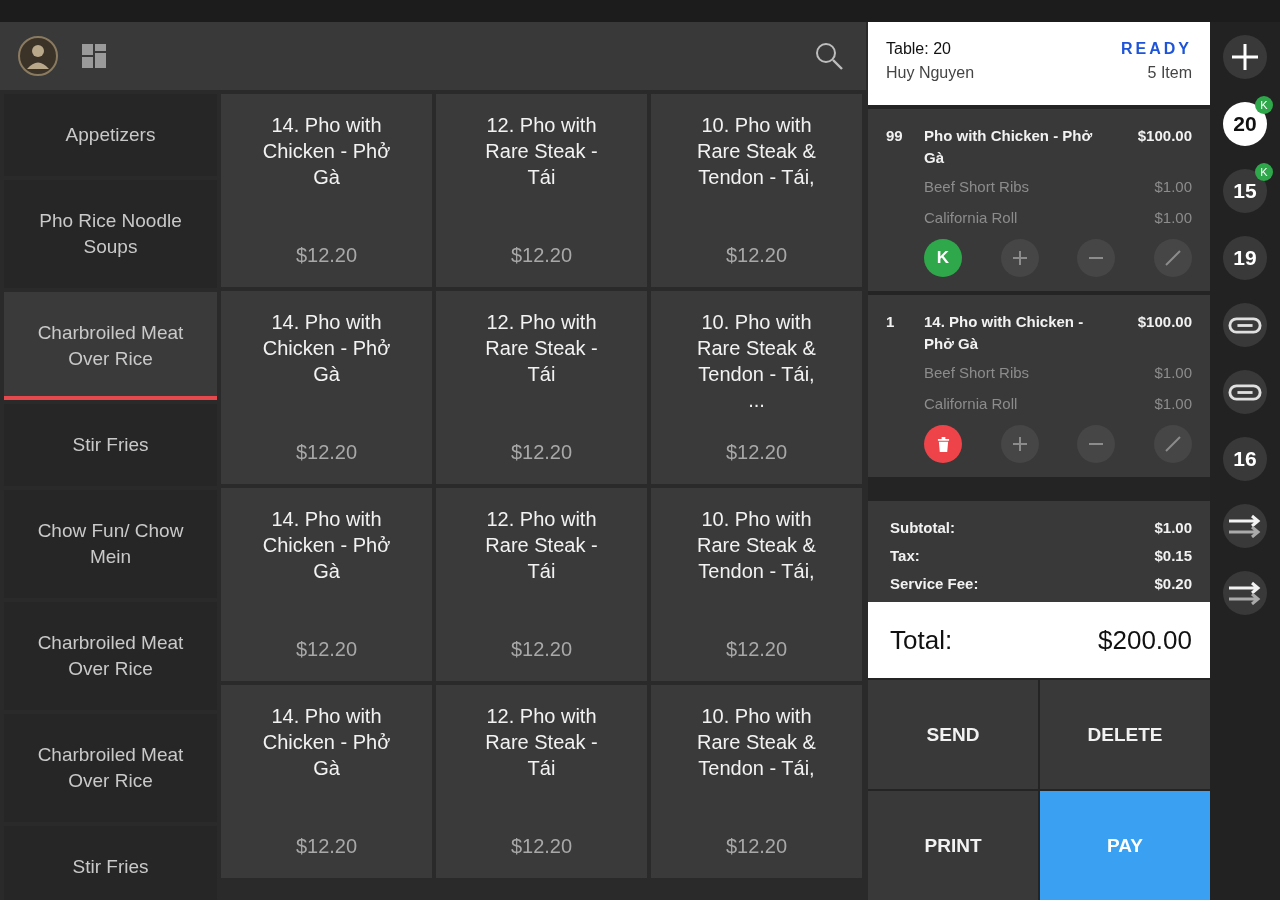 This screenshot has width=1280, height=900. Describe the element at coordinates (953, 845) in the screenshot. I see `order-action-button: PRINT` at that location.